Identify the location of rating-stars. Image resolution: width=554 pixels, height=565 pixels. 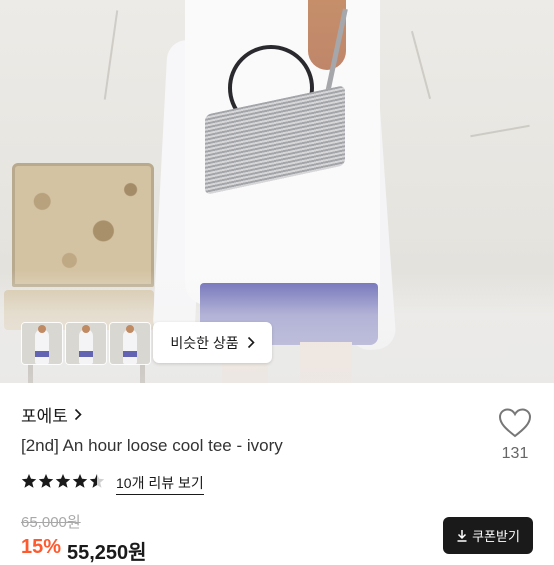
(63, 481).